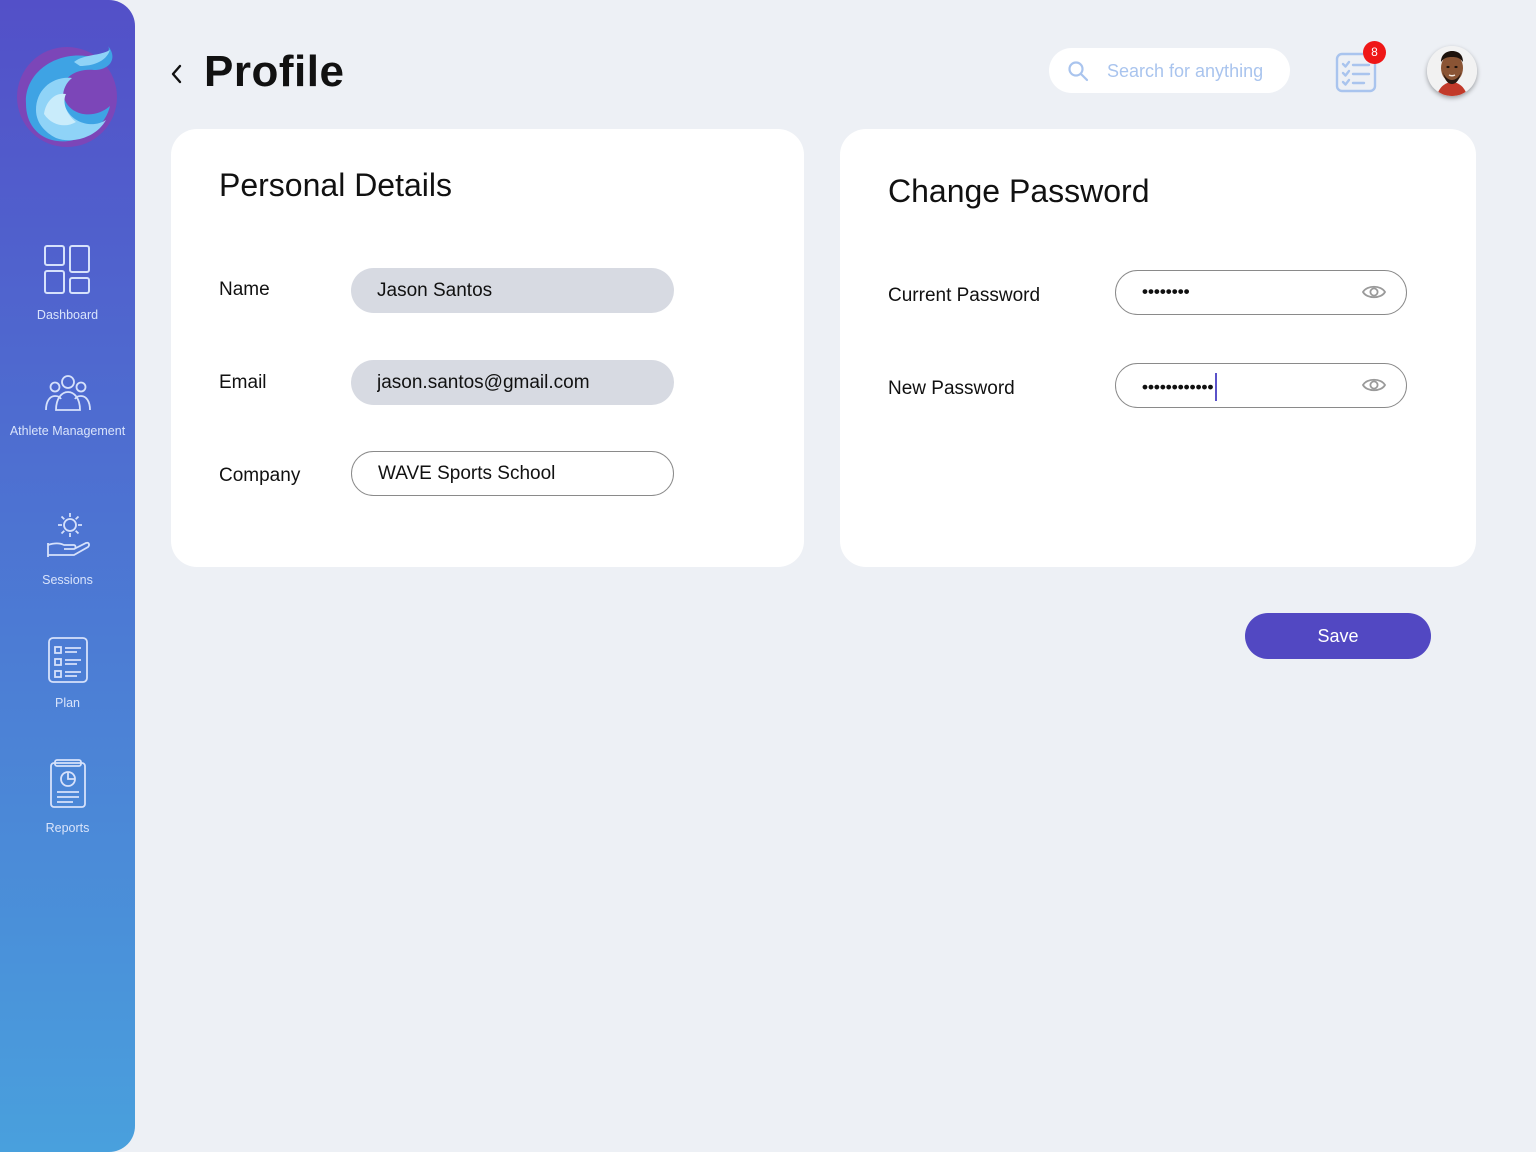 Image resolution: width=1536 pixels, height=1152 pixels. What do you see at coordinates (1166, 291) in the screenshot?
I see `current-password-value: ••••••••` at bounding box center [1166, 291].